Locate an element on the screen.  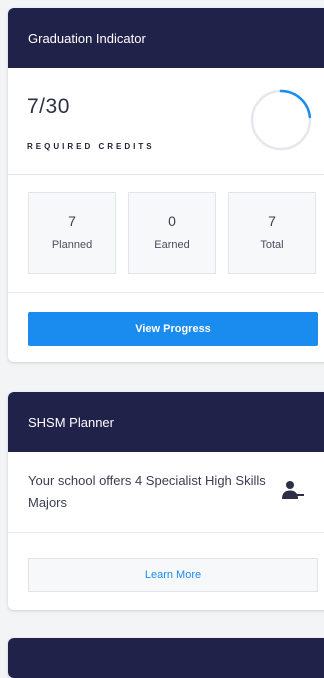
shsm-card-title: SHSM Planner is located at coordinates (71, 422).